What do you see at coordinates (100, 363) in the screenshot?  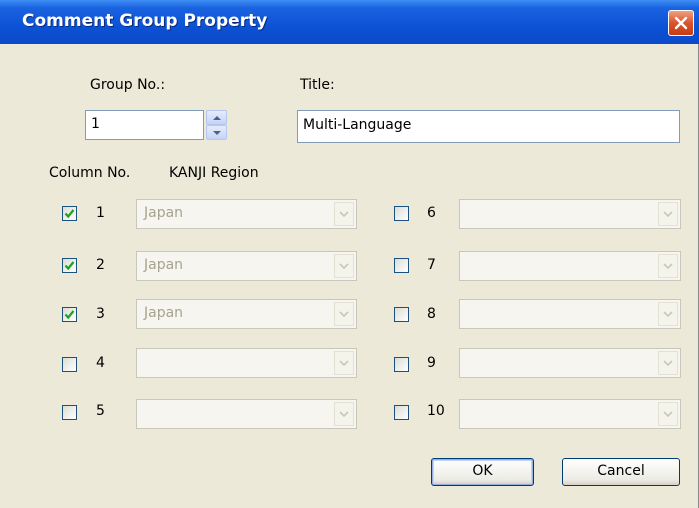 I see `column-number: 4` at bounding box center [100, 363].